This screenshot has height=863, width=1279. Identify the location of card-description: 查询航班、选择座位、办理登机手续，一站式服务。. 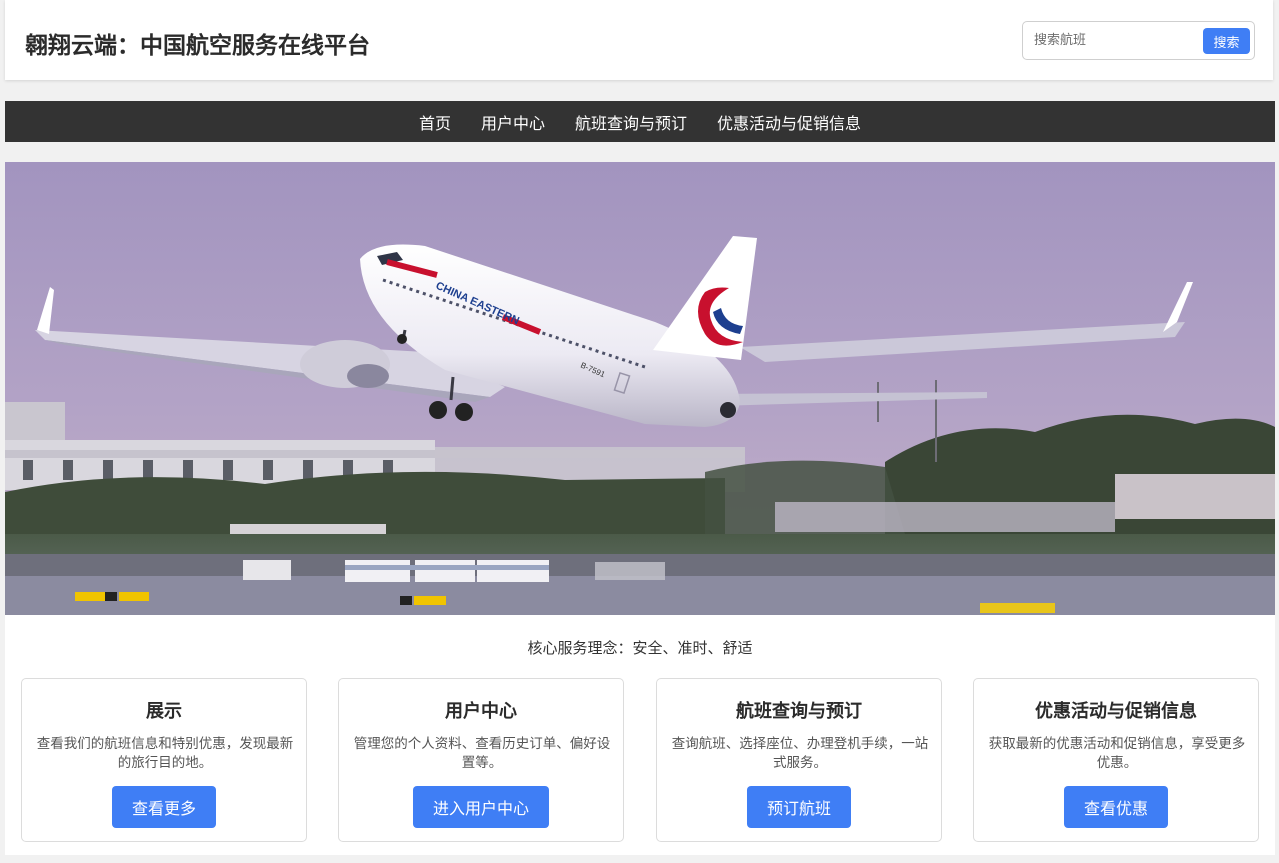
(800, 753).